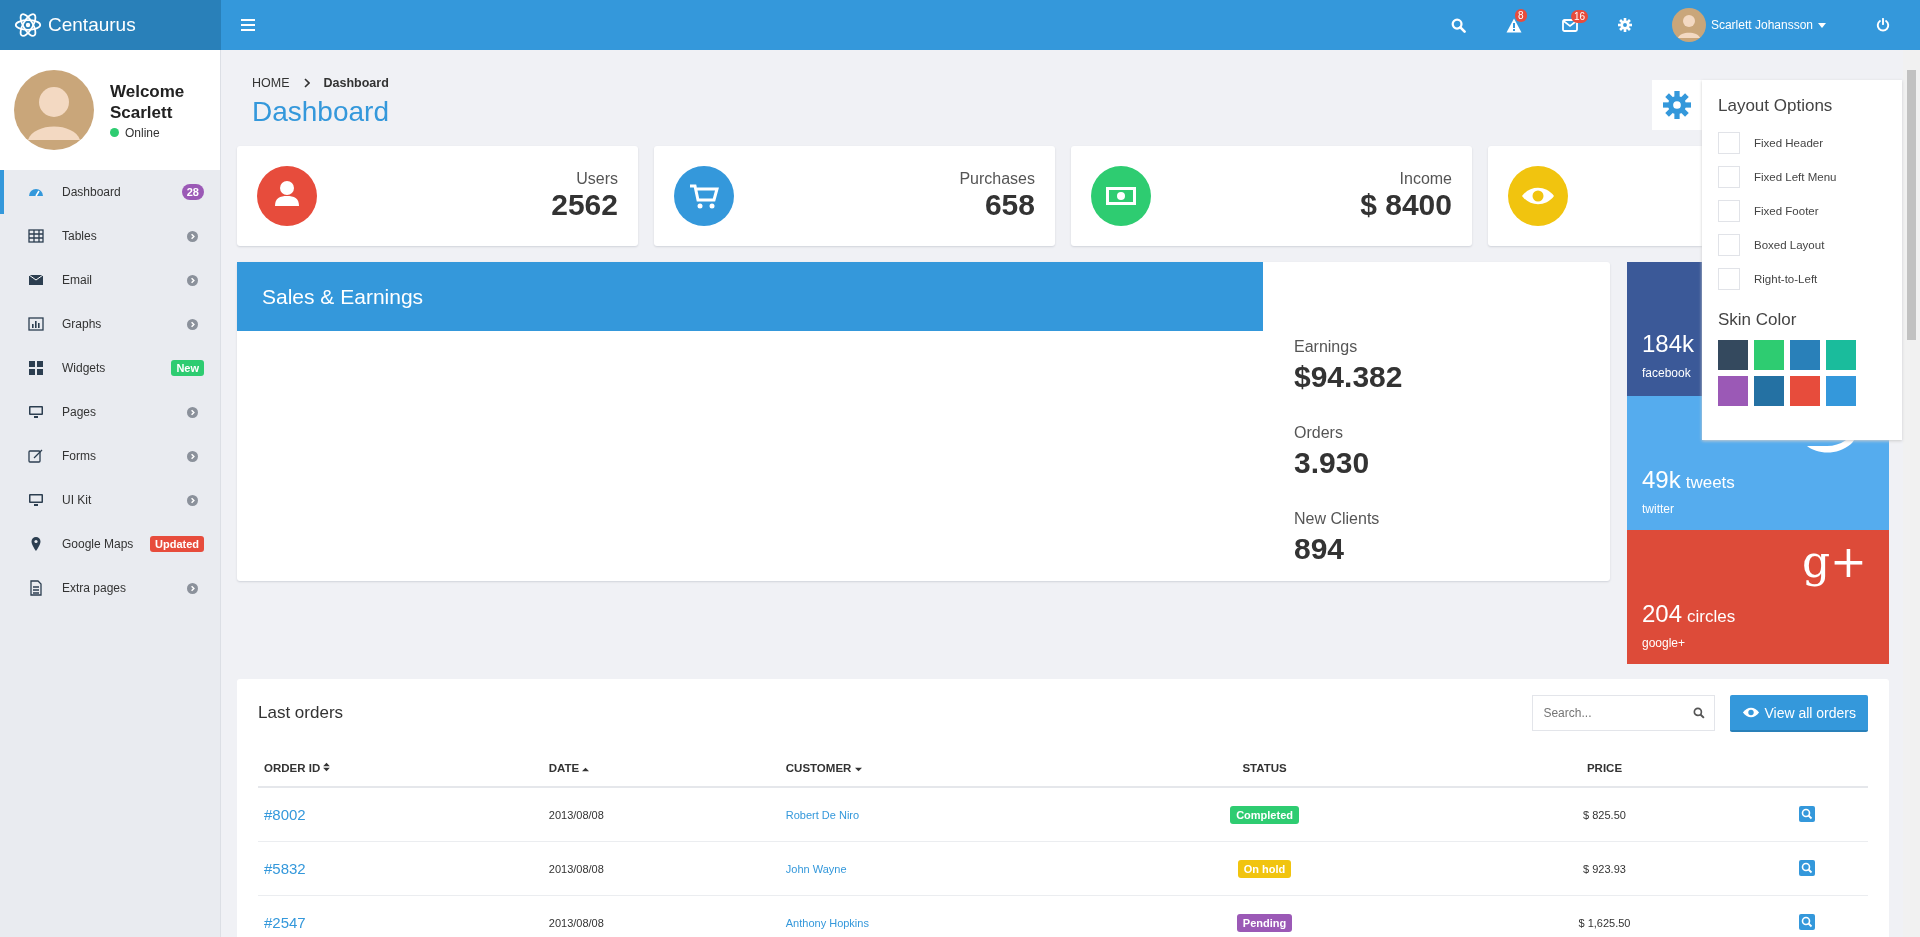 The width and height of the screenshot is (1920, 937). What do you see at coordinates (1520, 15) in the screenshot?
I see `notification-count: 8` at bounding box center [1520, 15].